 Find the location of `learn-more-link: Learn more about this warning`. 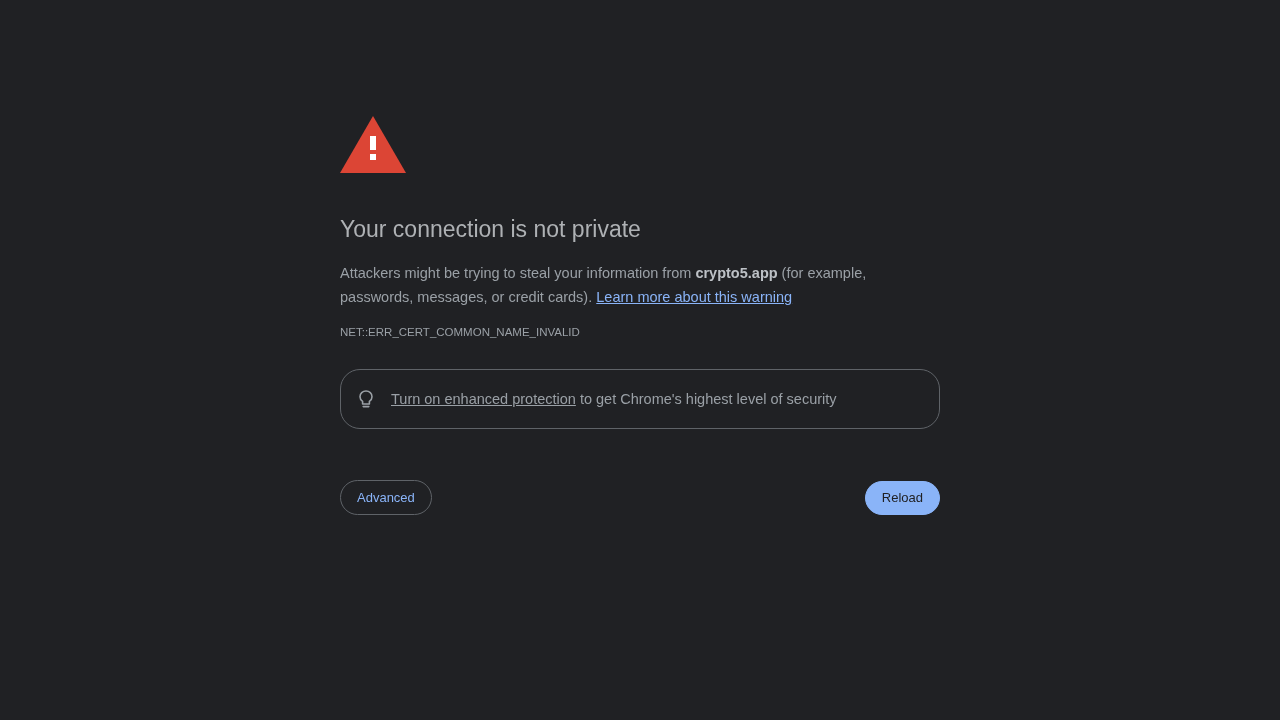

learn-more-link: Learn more about this warning is located at coordinates (694, 297).